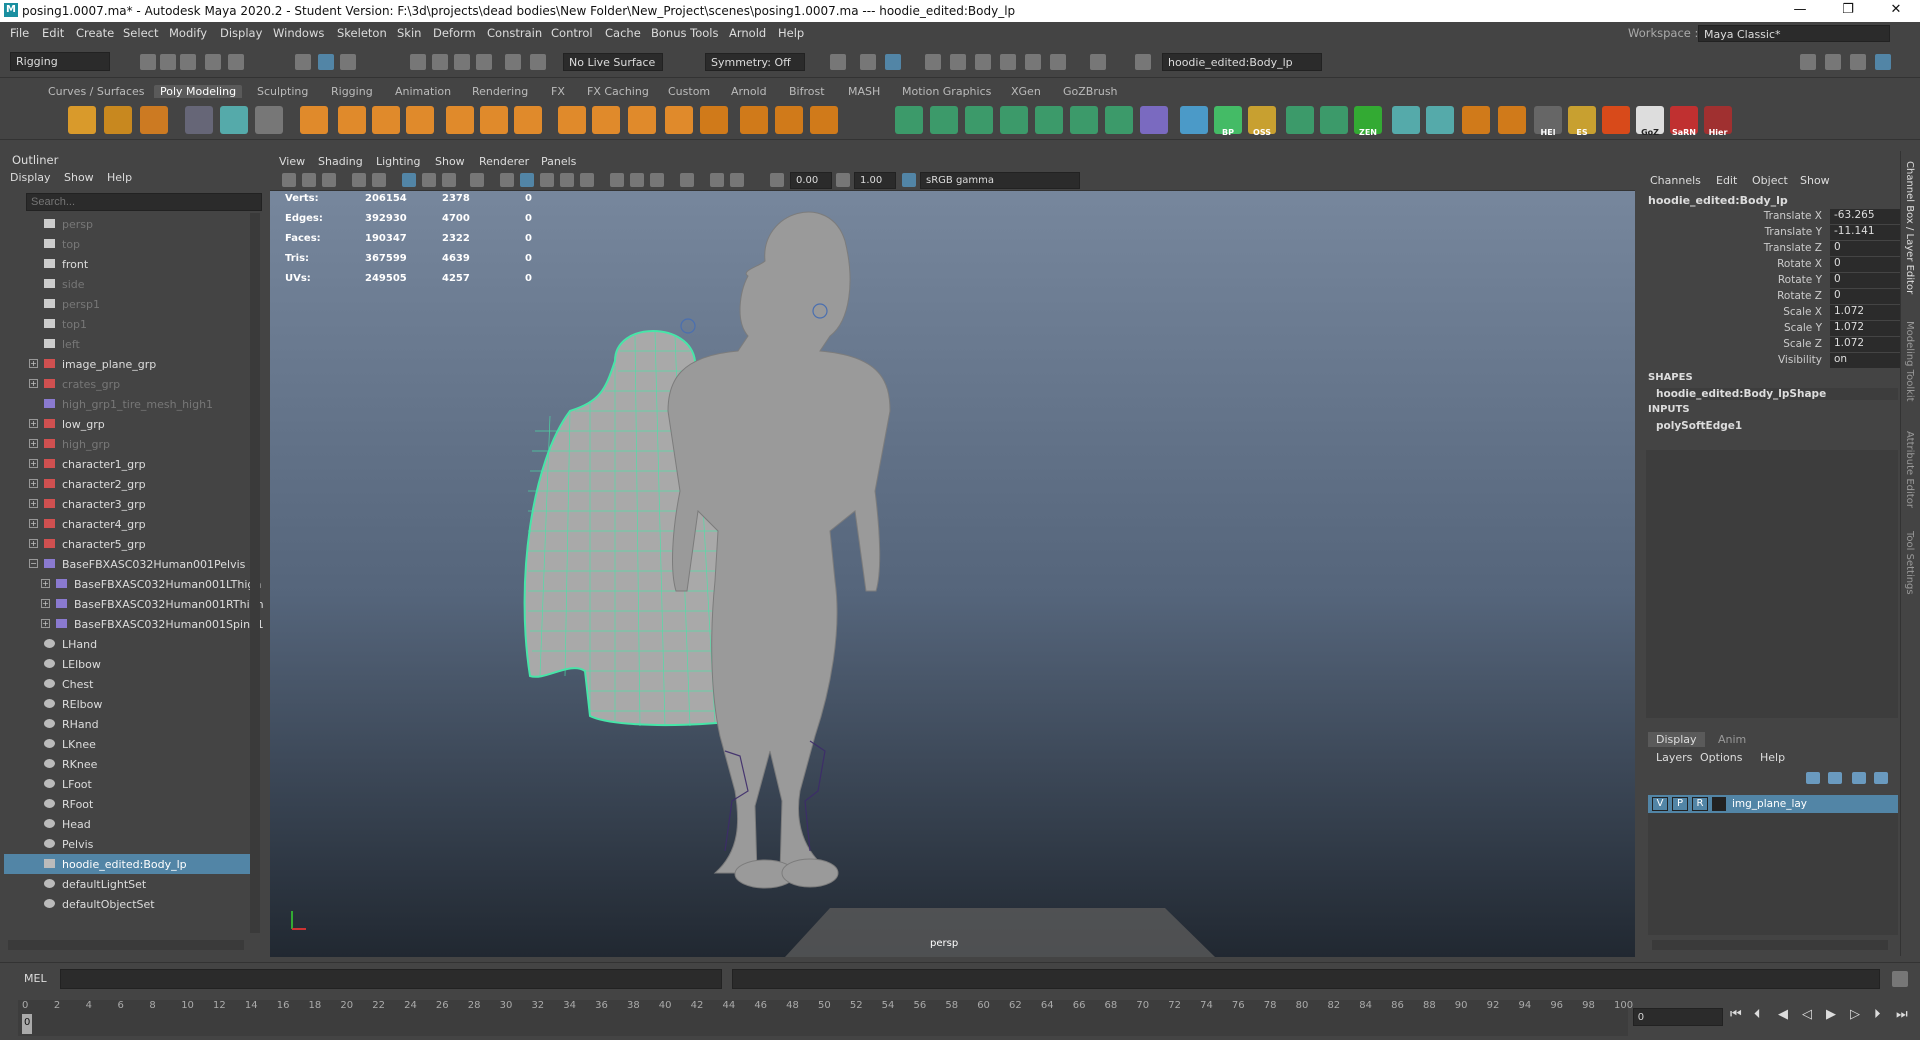  What do you see at coordinates (132, 584) in the screenshot?
I see `outliner-item: + BaseFBXASC032Human001LThigh` at bounding box center [132, 584].